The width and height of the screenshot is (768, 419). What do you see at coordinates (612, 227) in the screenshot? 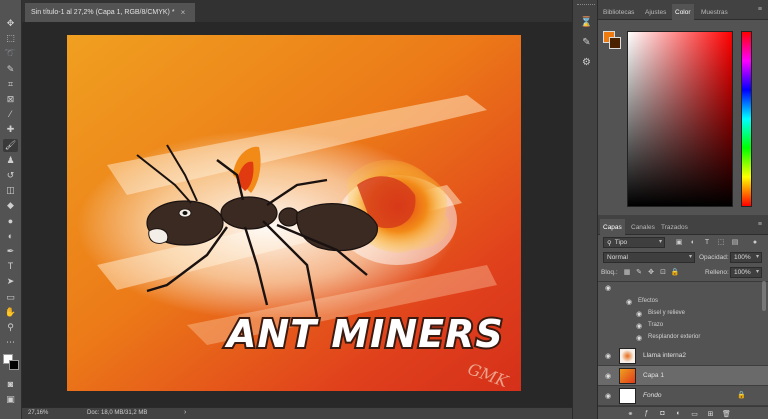
I see `tab-capas: Capas` at bounding box center [612, 227].